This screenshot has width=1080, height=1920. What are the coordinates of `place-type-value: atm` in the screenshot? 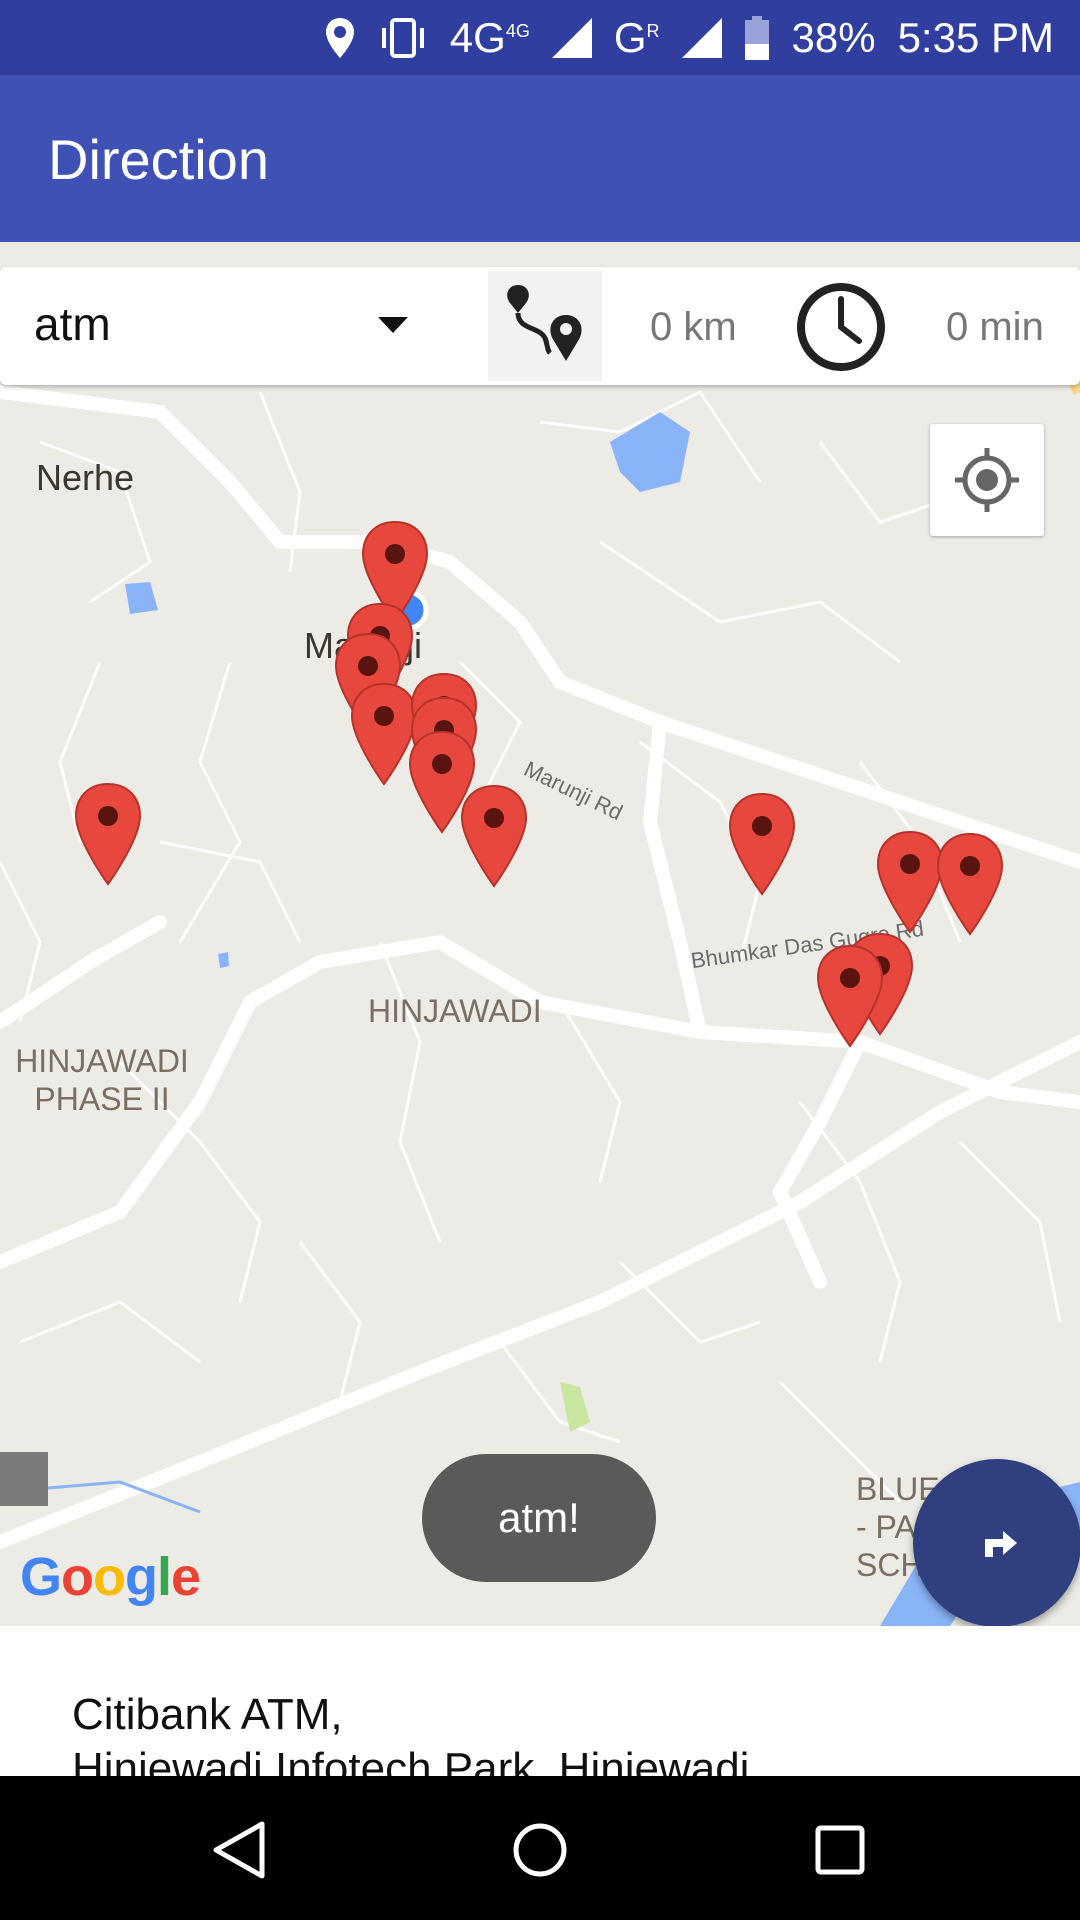 It's located at (72, 324).